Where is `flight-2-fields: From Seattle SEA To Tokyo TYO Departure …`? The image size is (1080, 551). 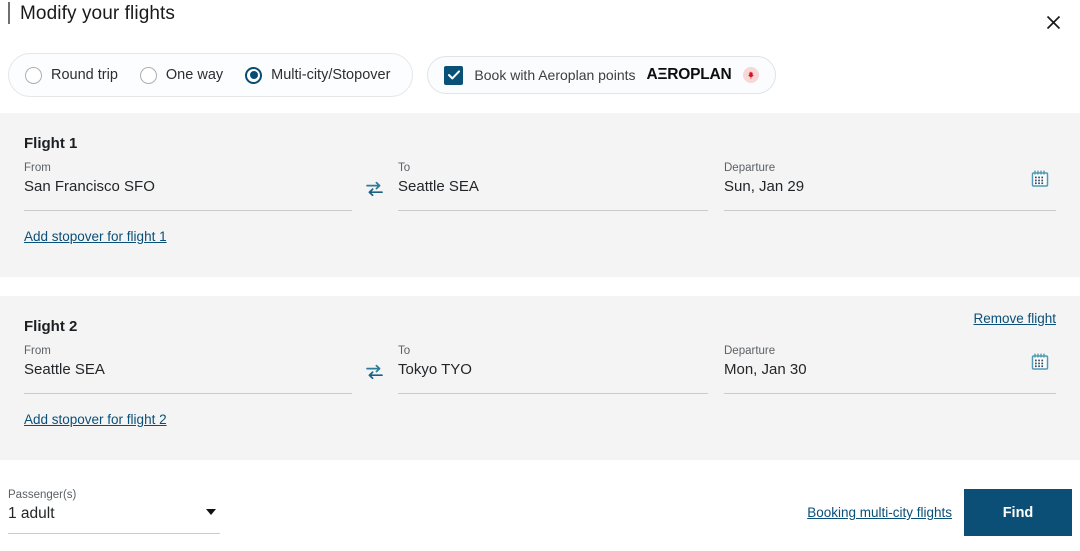 flight-2-fields: From Seattle SEA To Tokyo TYO Departure … is located at coordinates (540, 375).